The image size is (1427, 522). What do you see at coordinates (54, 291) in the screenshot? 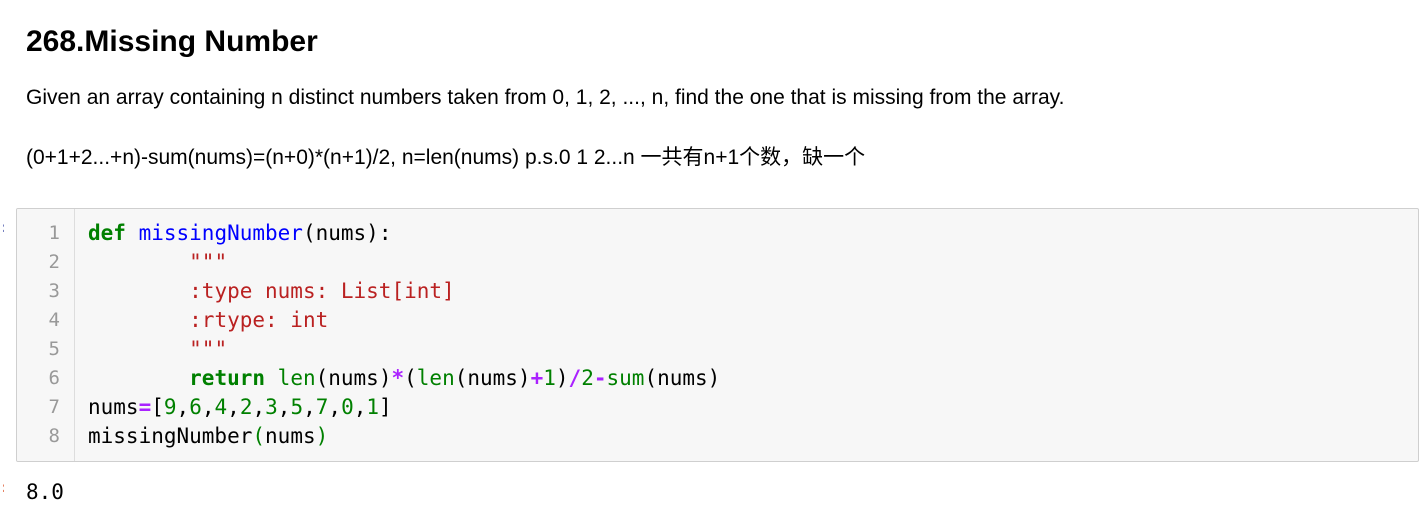
I see `line-number: 3` at bounding box center [54, 291].